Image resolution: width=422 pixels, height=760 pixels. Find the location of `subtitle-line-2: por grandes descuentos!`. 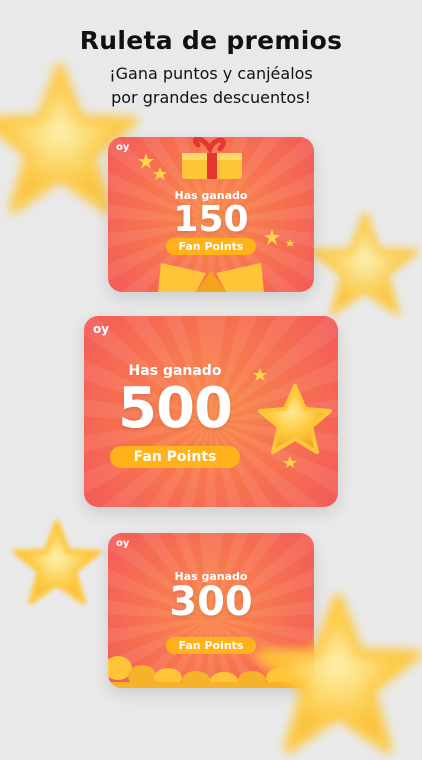

subtitle-line-2: por grandes descuentos! is located at coordinates (211, 97).